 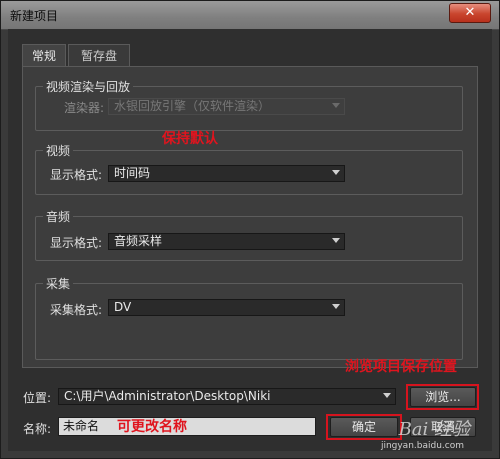 I want to click on project-name-input: 未命名, so click(x=187, y=426).